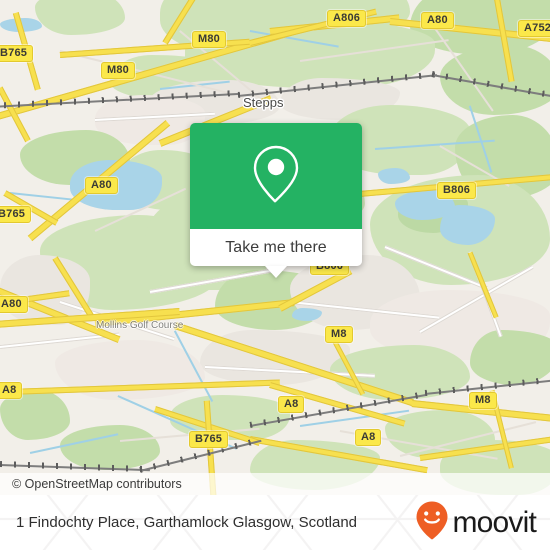 This screenshot has height=550, width=550. I want to click on moovit-pin-smiley-icon, so click(432, 522).